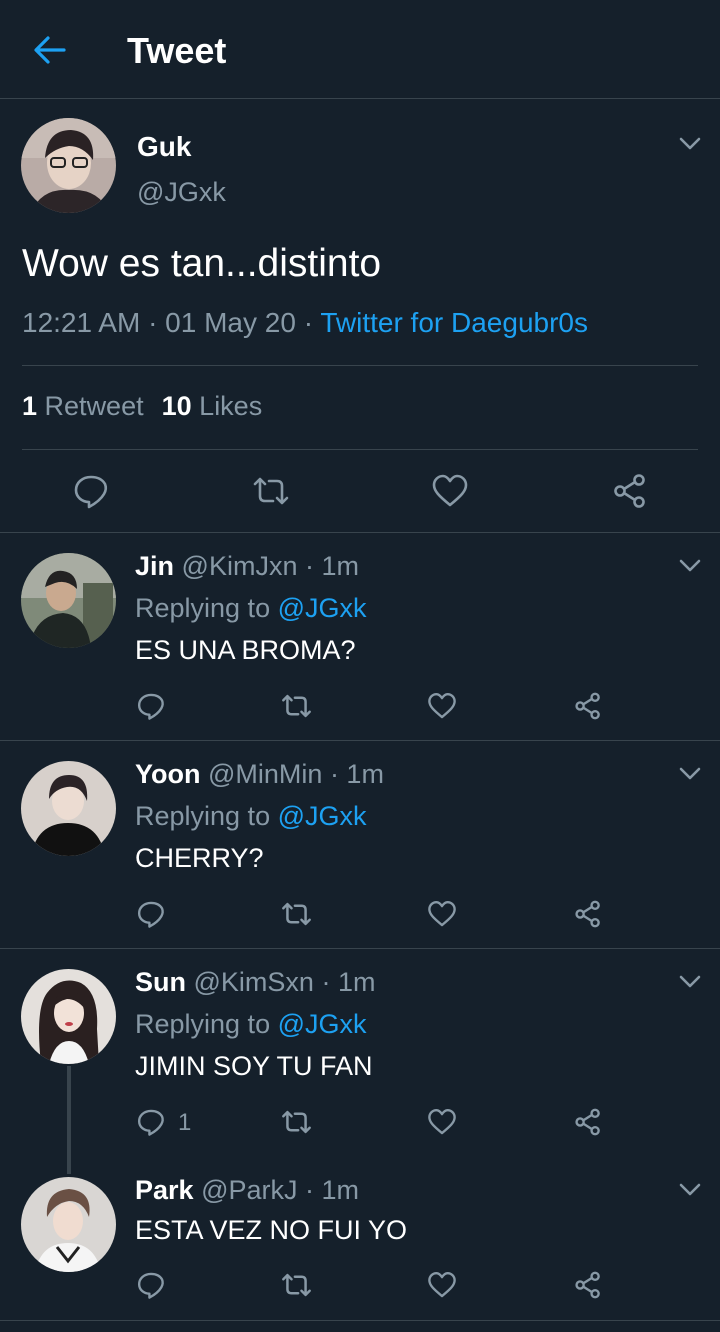  What do you see at coordinates (240, 566) in the screenshot?
I see `reply-author-handle: @KimJxn` at bounding box center [240, 566].